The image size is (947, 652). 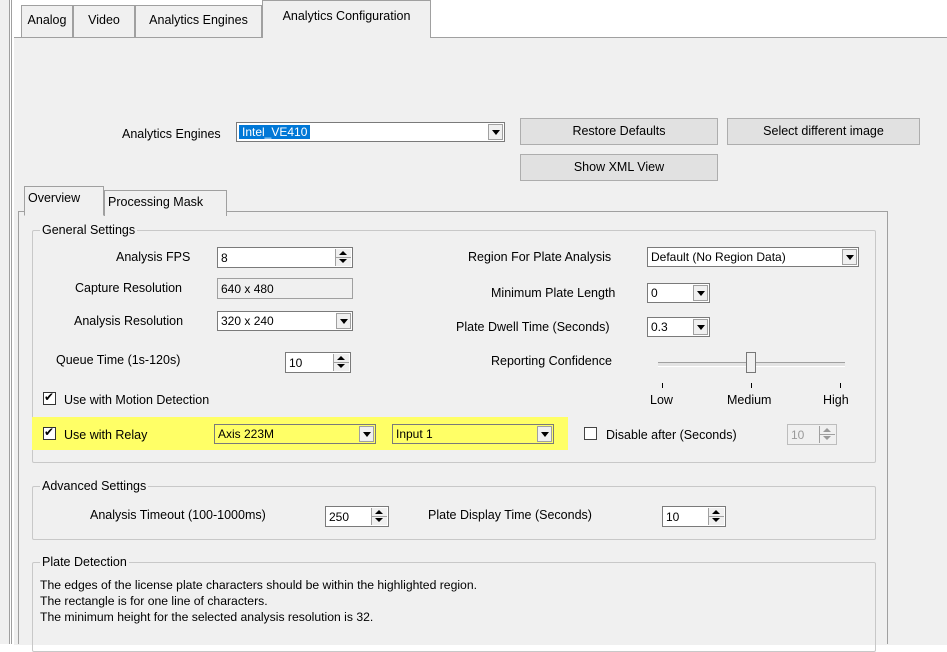 I want to click on analysis-fps-label: Analysis FPS, so click(x=153, y=257).